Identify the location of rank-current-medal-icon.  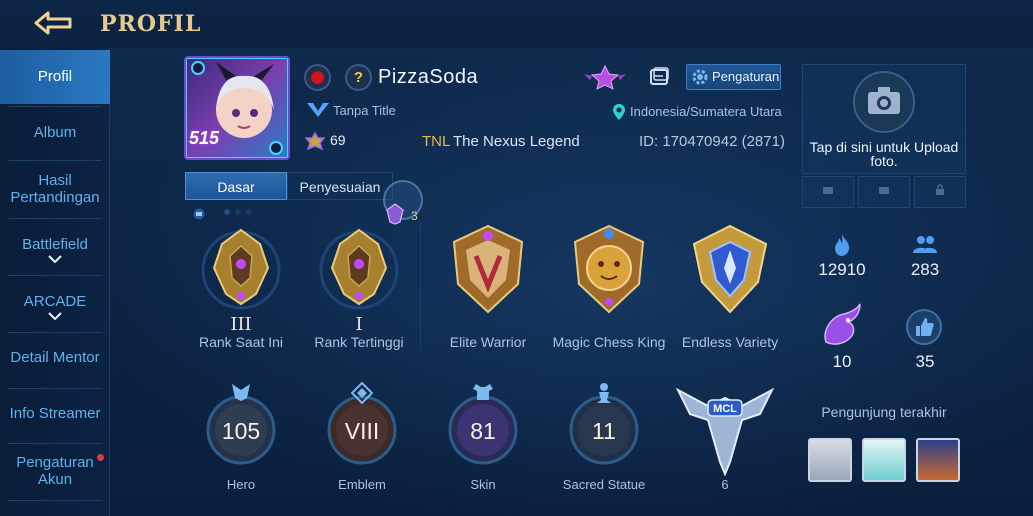
(241, 266).